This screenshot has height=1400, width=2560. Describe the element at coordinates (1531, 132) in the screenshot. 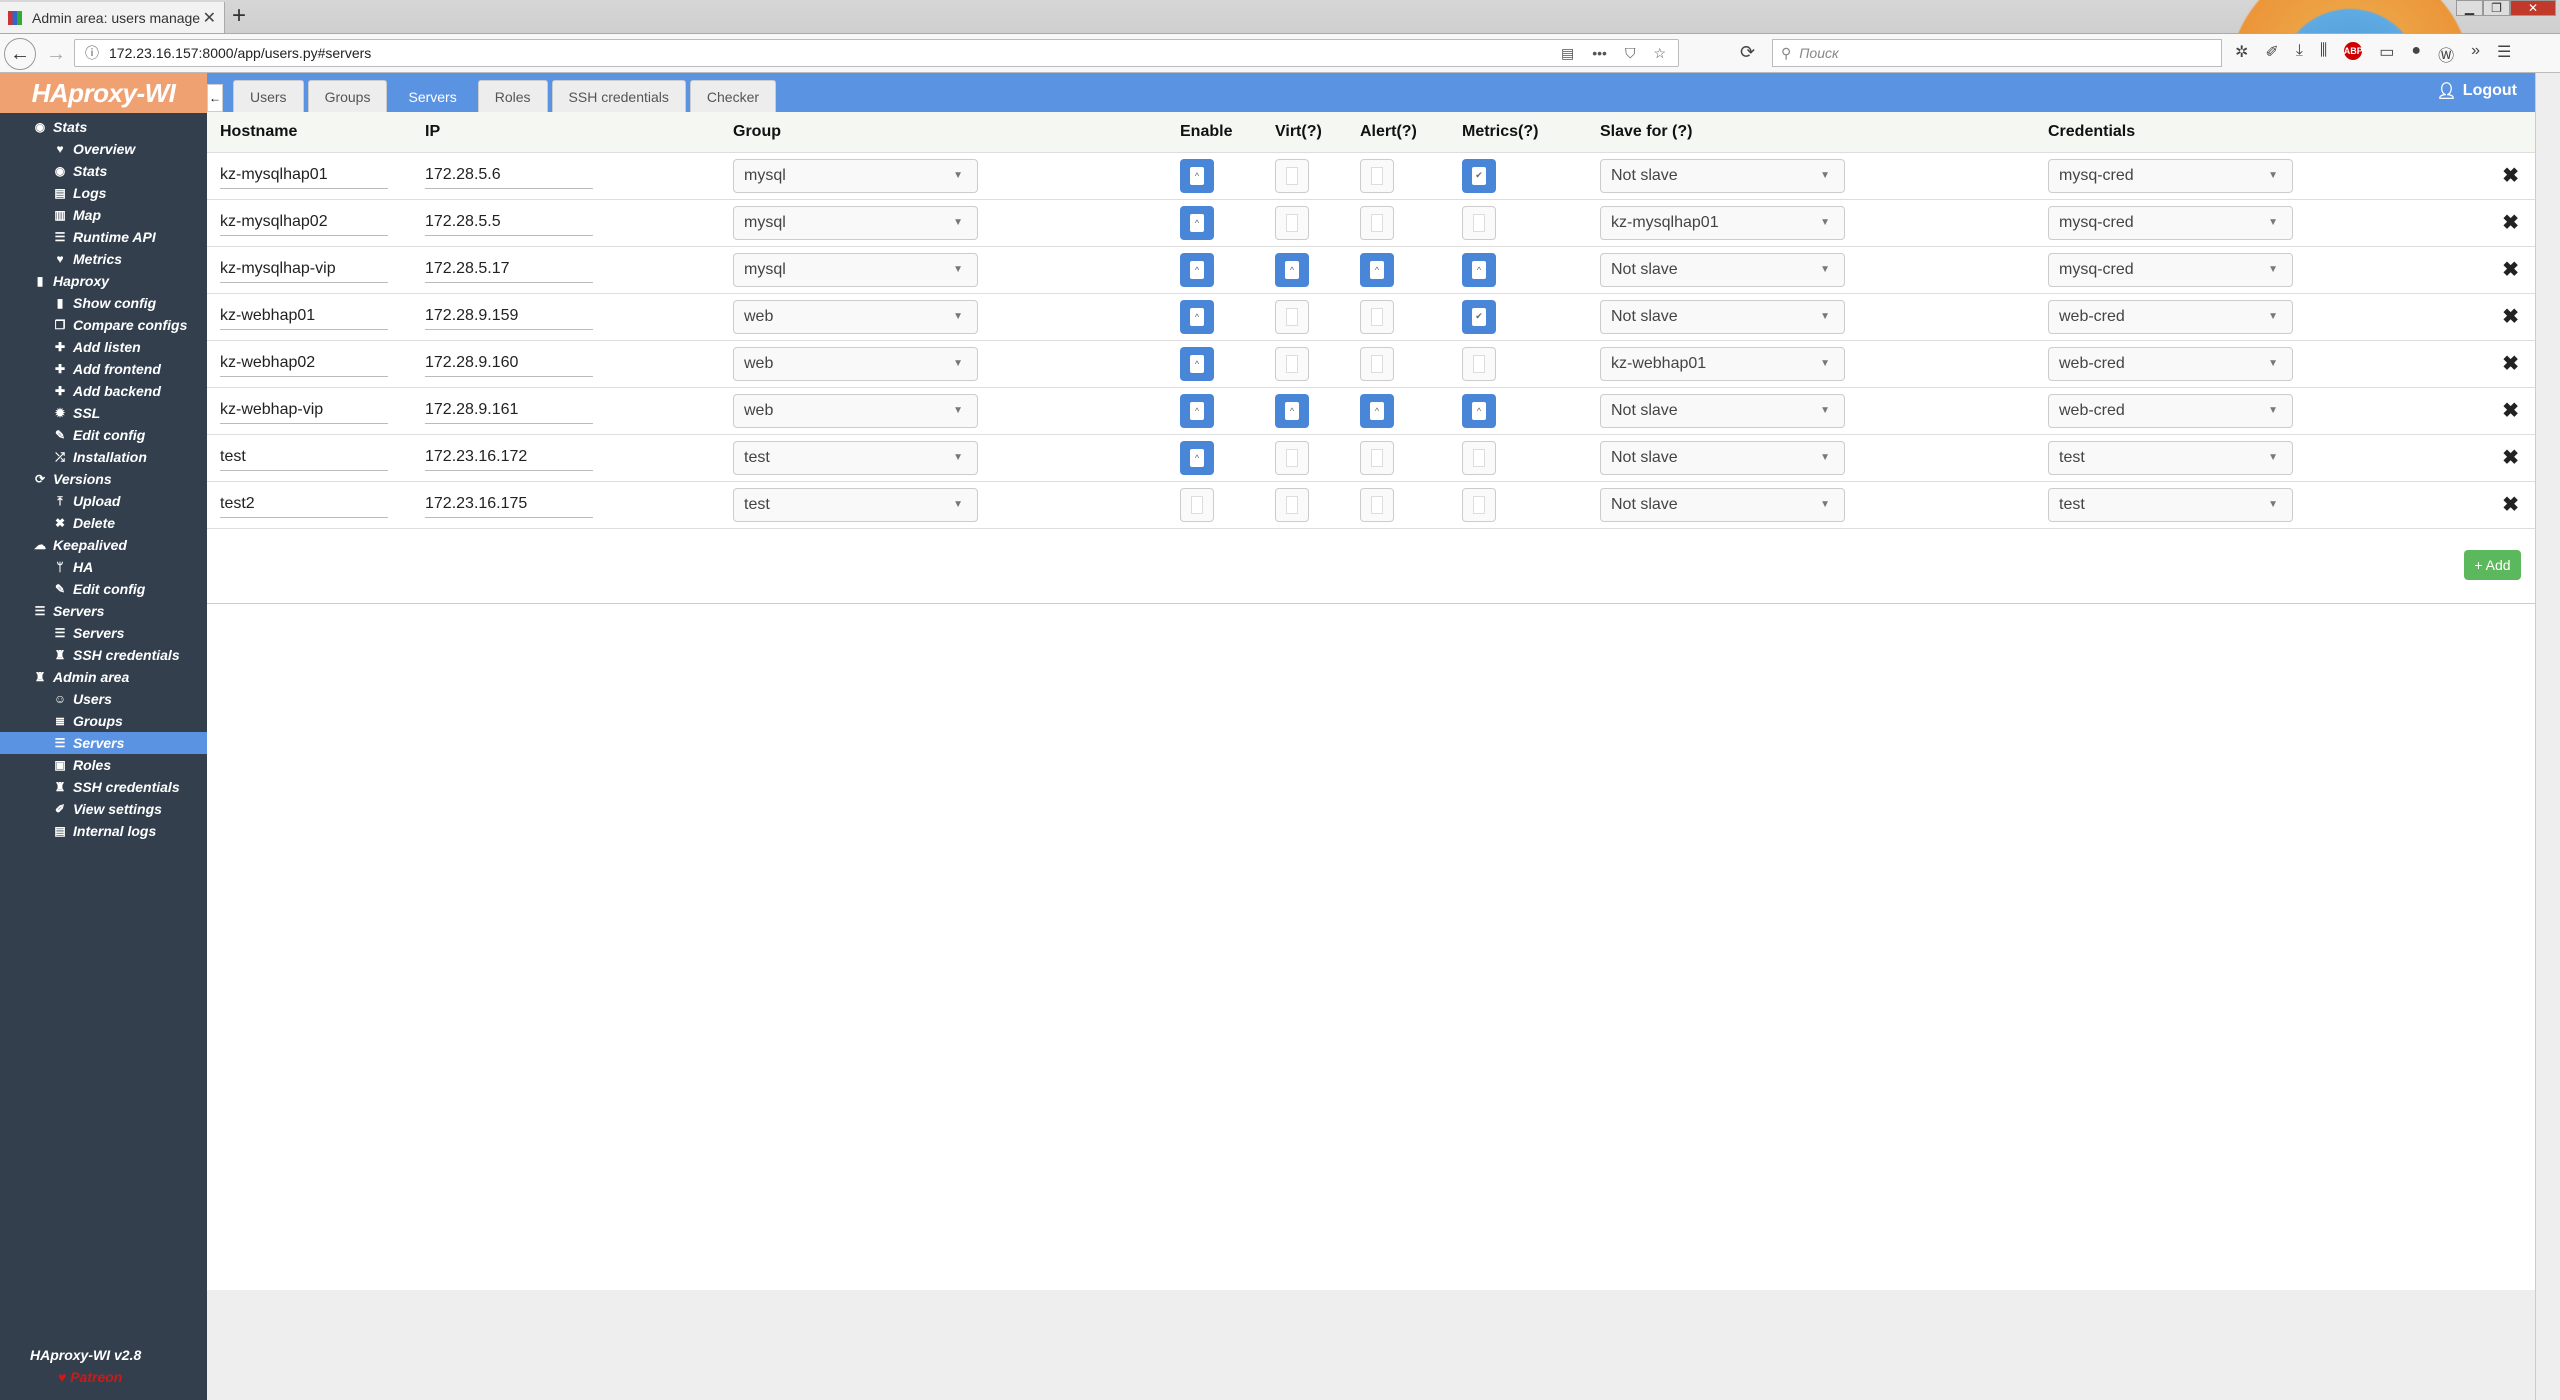

I see `header-metrics: Metrics(?)` at that location.